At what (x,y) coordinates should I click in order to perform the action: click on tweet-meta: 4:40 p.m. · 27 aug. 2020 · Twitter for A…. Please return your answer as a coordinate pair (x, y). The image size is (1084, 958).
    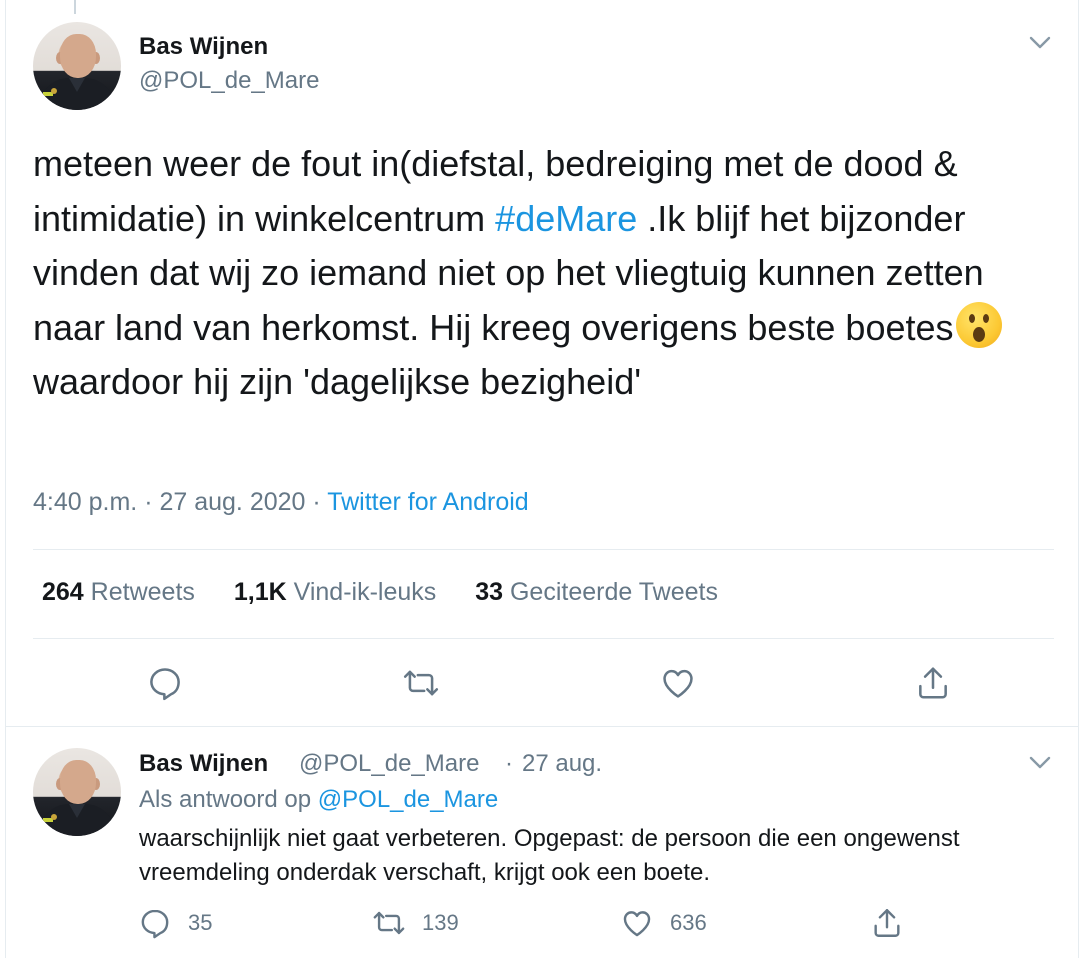
    Looking at the image, I should click on (281, 502).